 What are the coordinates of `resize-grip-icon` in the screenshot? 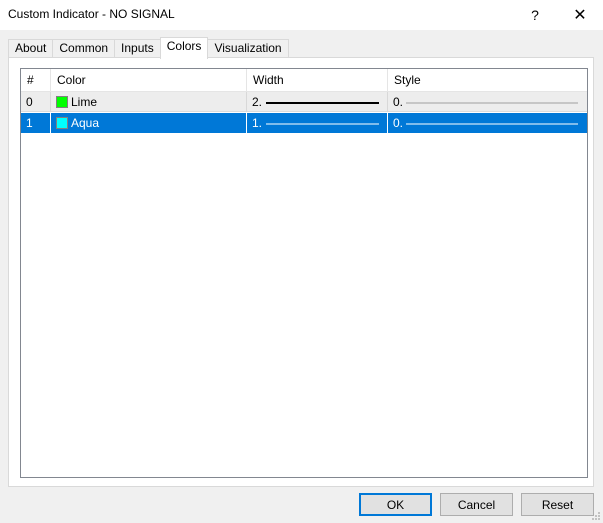 It's located at (596, 516).